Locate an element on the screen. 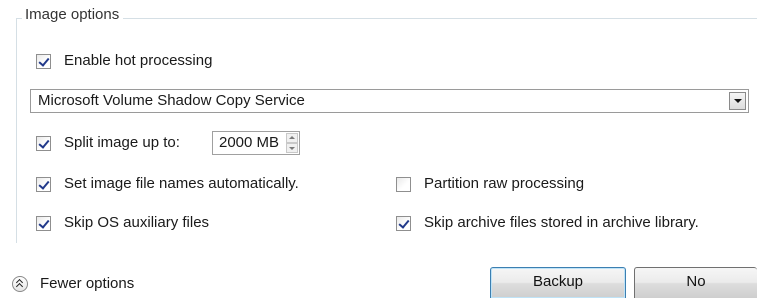 This screenshot has height=298, width=757. partition-raw-label: Partition raw processing is located at coordinates (504, 183).